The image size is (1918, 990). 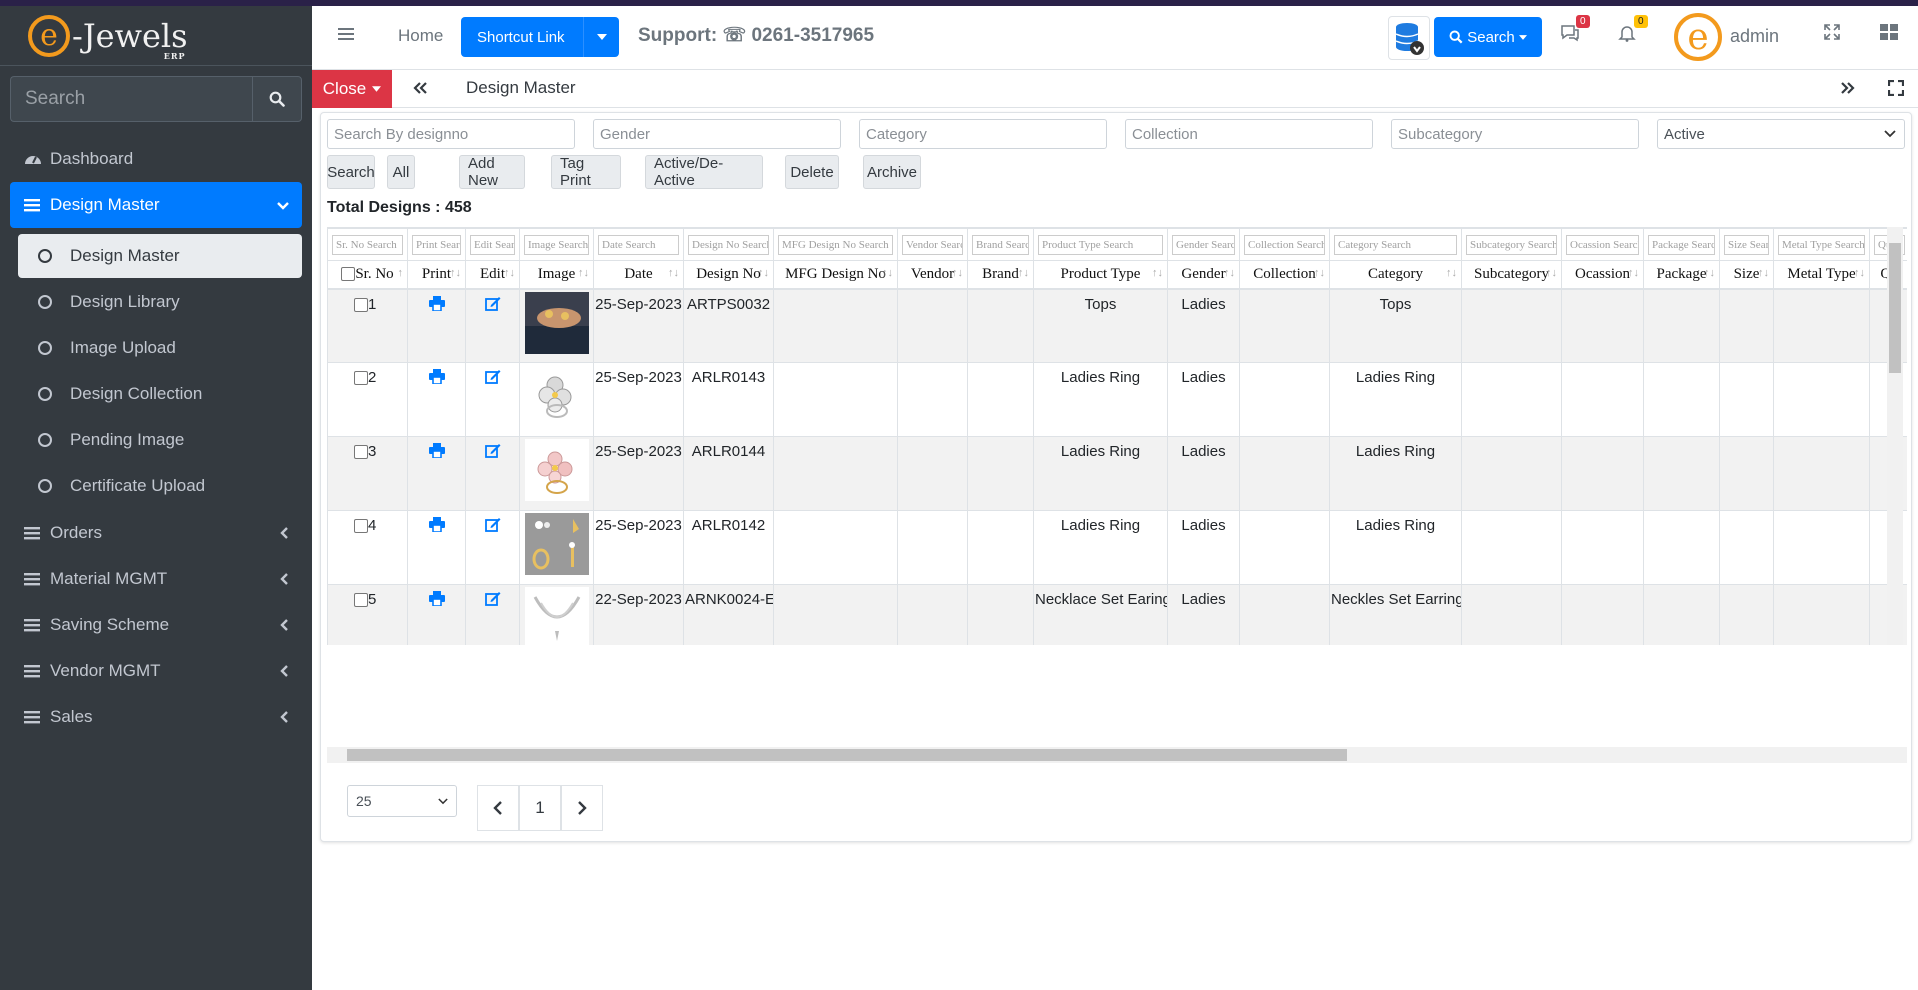 I want to click on column-header: Category ↑↓, so click(x=1395, y=275).